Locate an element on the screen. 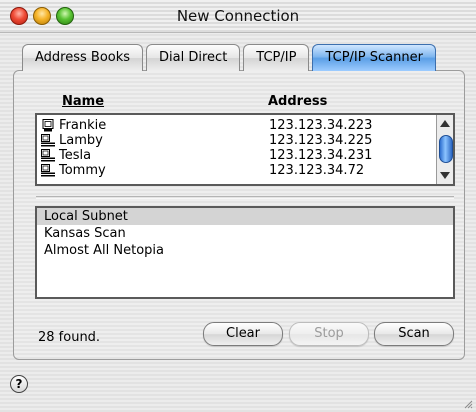 The width and height of the screenshot is (476, 412). scroll-thumb is located at coordinates (446, 149).